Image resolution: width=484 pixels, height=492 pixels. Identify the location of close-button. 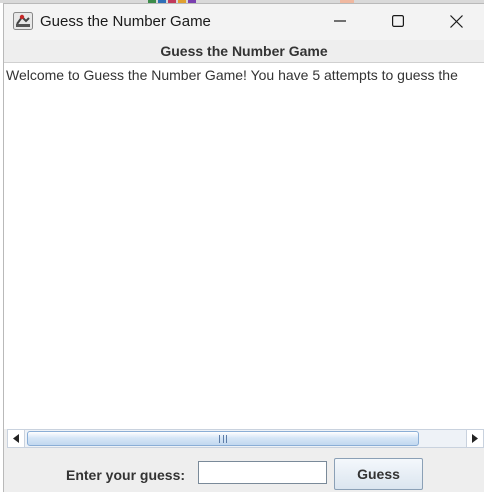
(456, 21).